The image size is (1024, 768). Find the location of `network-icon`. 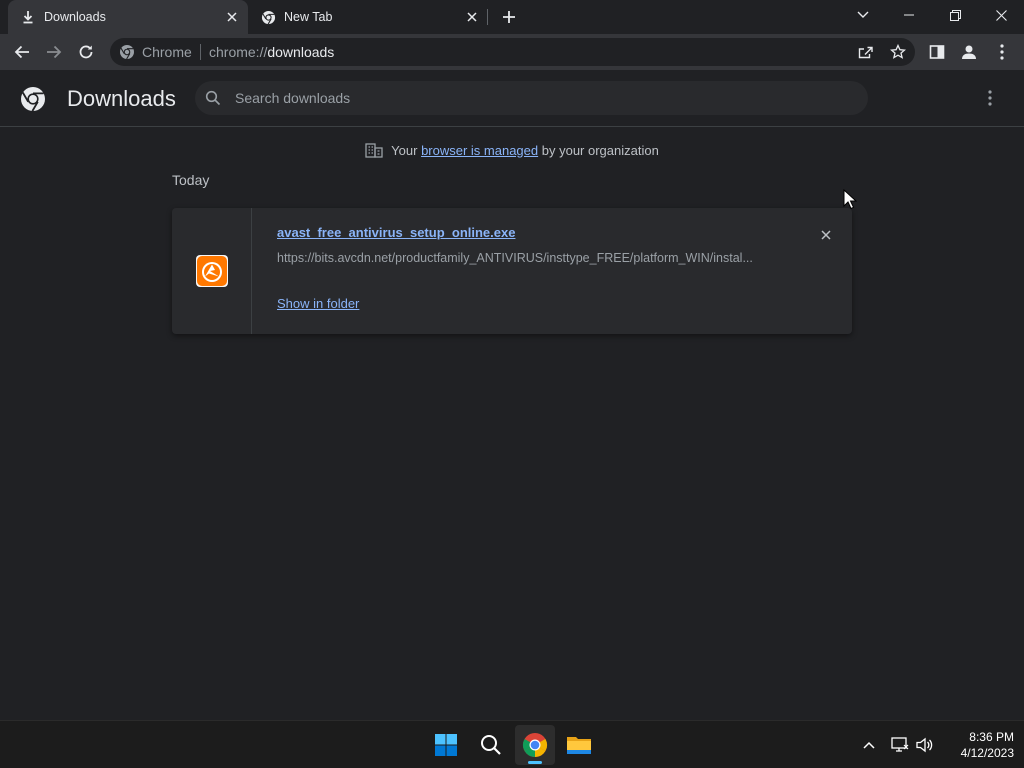

network-icon is located at coordinates (900, 744).